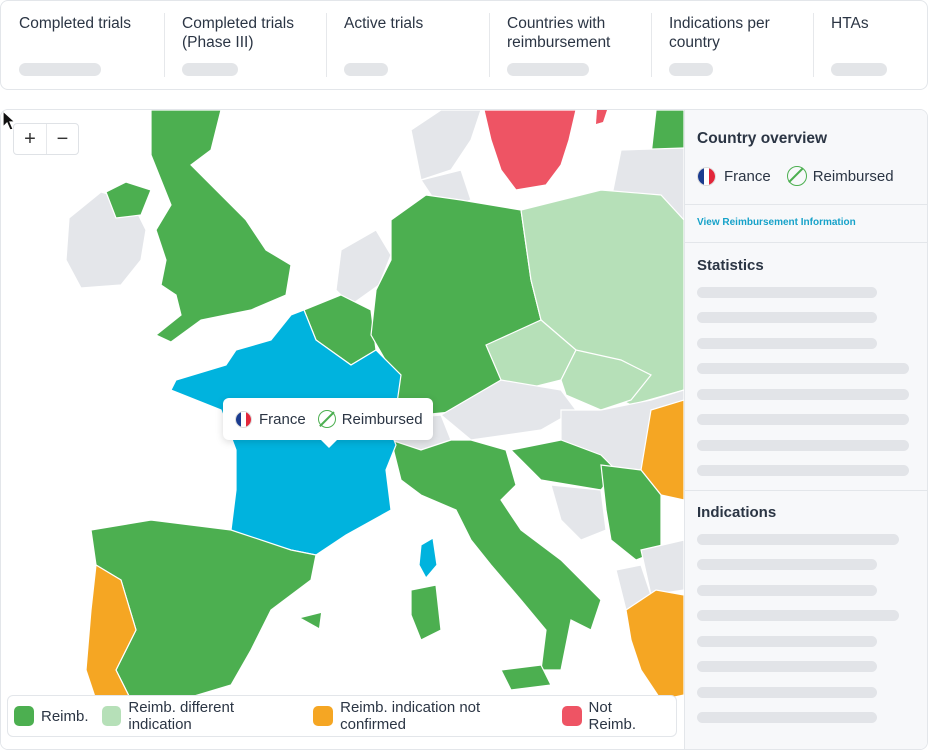  Describe the element at coordinates (82, 45) in the screenshot. I see `stat-completed-trials: Completed trials` at that location.